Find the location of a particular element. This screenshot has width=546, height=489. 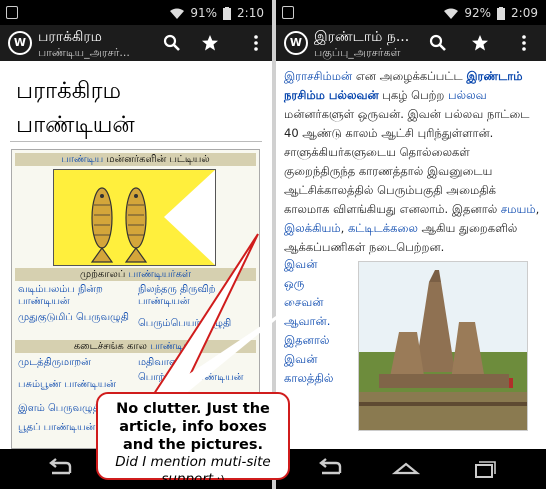

callout-extra-text: Did I mention muti-site support :) is located at coordinates (193, 471).